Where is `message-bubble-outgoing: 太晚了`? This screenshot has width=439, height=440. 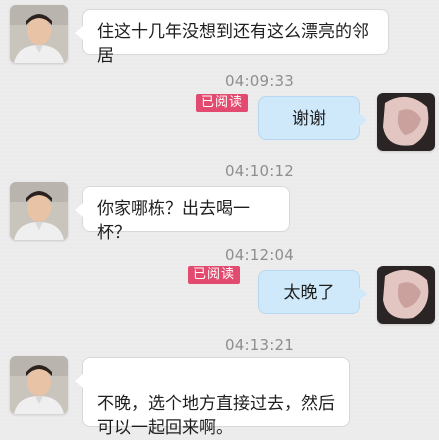 message-bubble-outgoing: 太晚了 is located at coordinates (312, 292).